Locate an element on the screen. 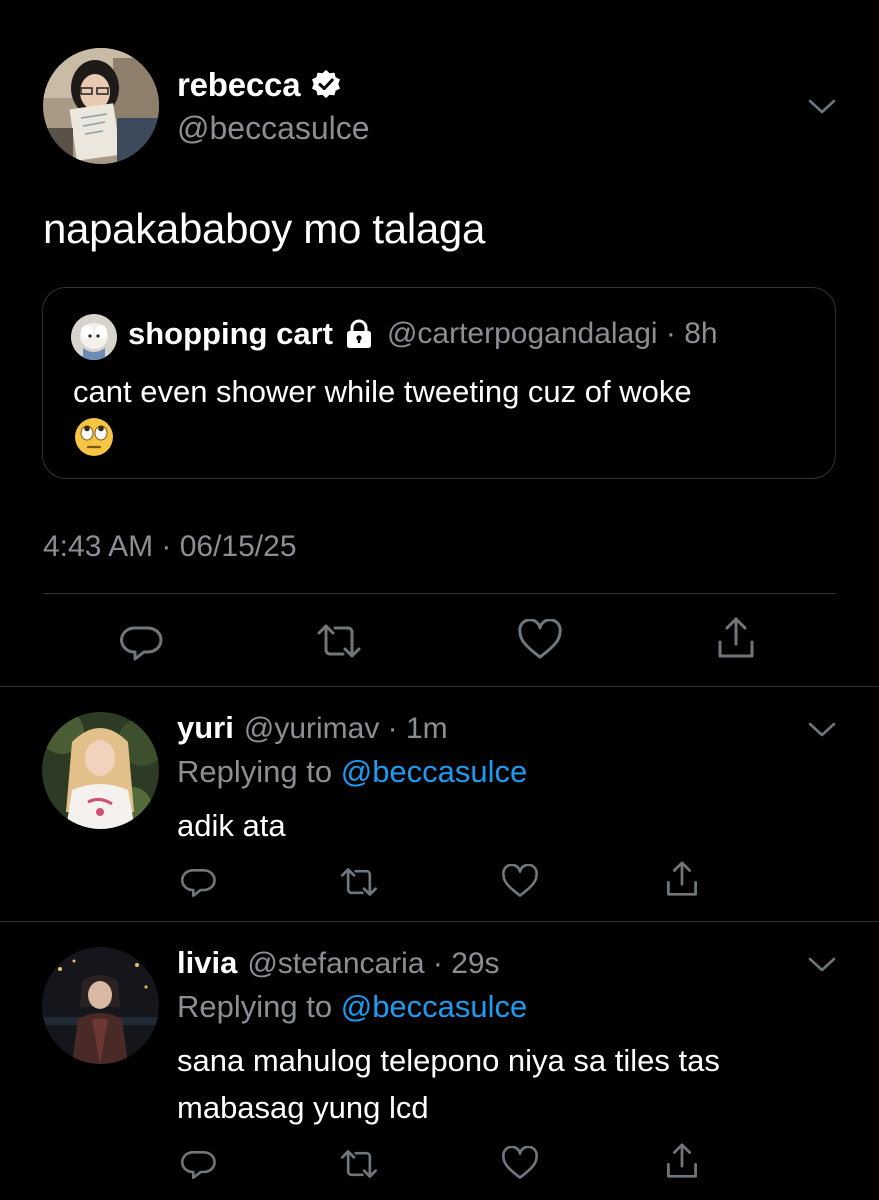  author-name-row: rebecca is located at coordinates (259, 85).